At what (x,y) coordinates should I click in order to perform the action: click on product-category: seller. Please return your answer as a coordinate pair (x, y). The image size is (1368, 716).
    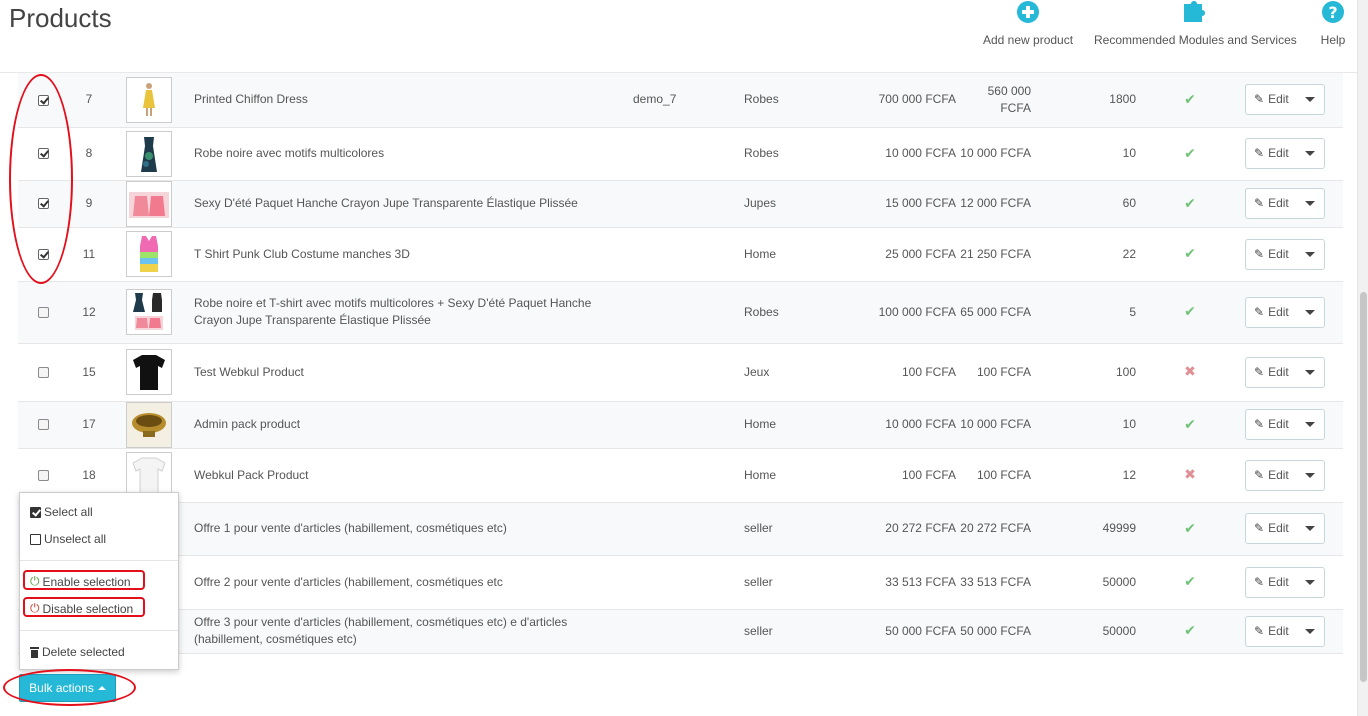
    Looking at the image, I should click on (795, 529).